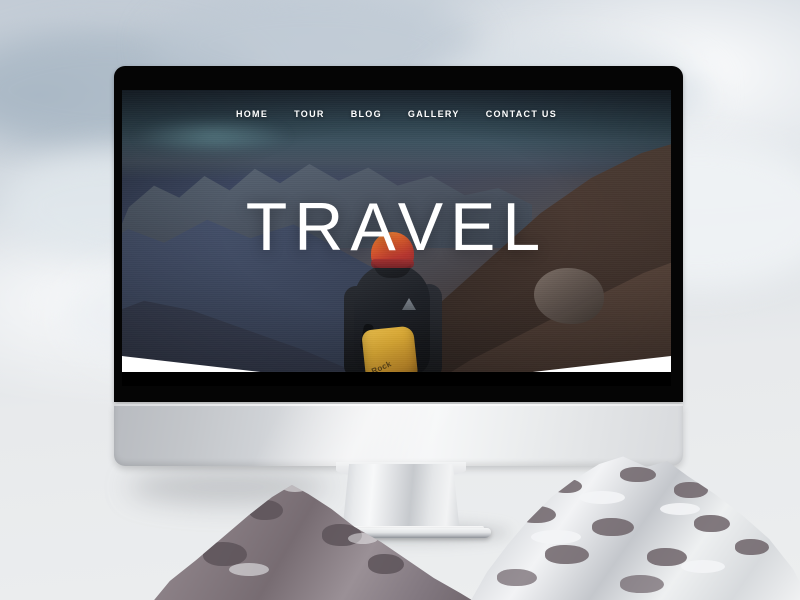 The image size is (800, 600). I want to click on nav-item-blog: BLOG, so click(366, 114).